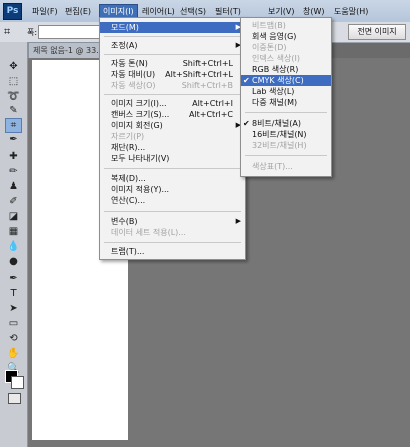  What do you see at coordinates (193, 11) in the screenshot?
I see `menu-select: 선택(S)` at bounding box center [193, 11].